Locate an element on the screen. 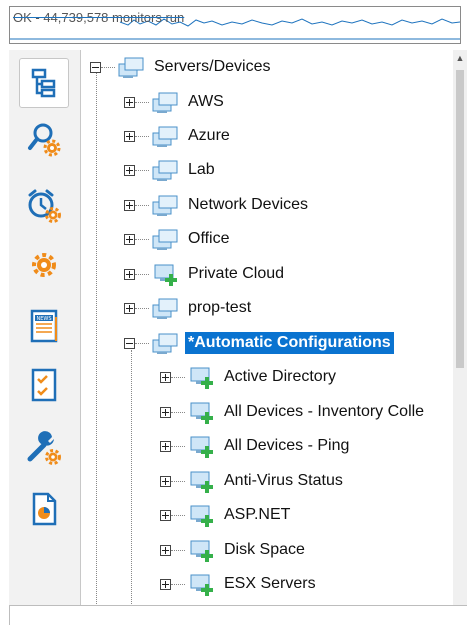 The image size is (467, 625). scheduled-monitors-button is located at coordinates (44, 205).